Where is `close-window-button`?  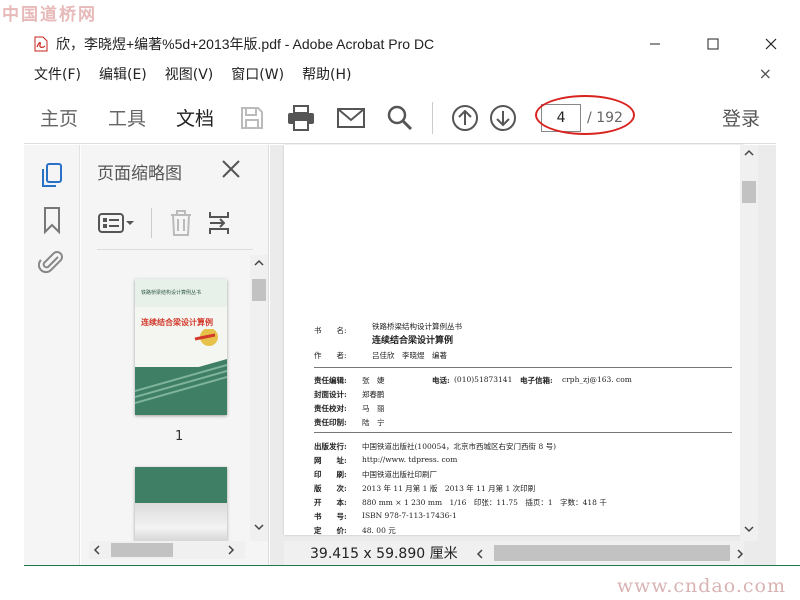
close-window-button is located at coordinates (771, 44).